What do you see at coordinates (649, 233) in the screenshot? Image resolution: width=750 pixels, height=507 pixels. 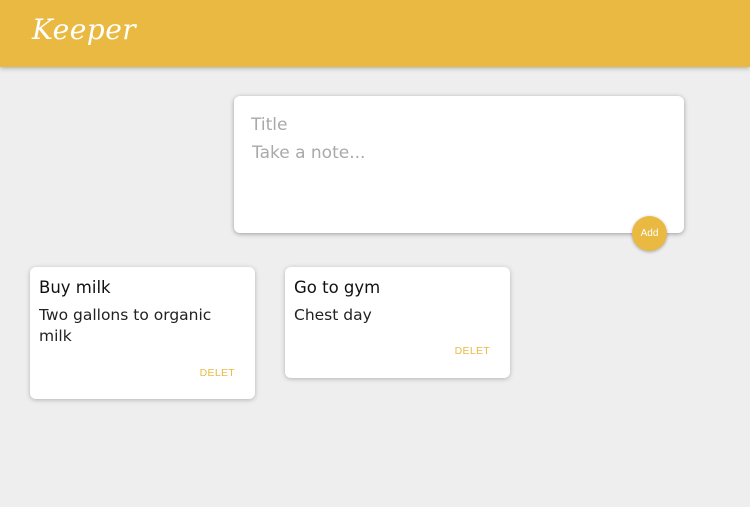 I see `add-note-button: Add` at bounding box center [649, 233].